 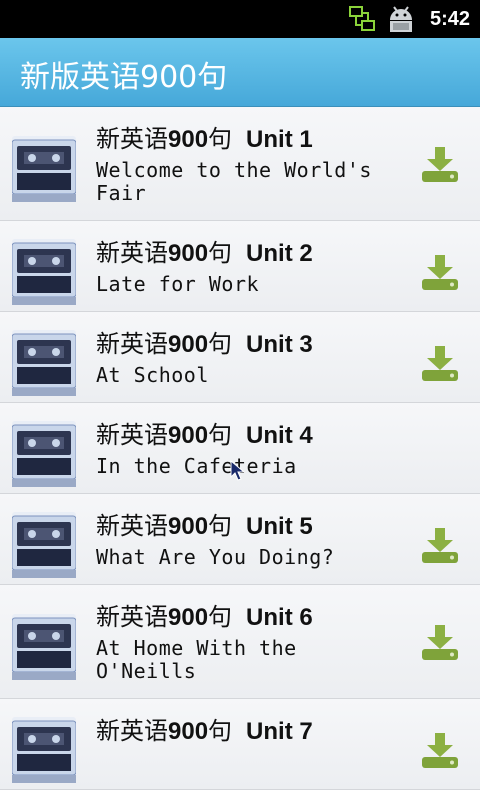 I want to click on item-subtitle: In the Cafeteria, so click(x=196, y=466).